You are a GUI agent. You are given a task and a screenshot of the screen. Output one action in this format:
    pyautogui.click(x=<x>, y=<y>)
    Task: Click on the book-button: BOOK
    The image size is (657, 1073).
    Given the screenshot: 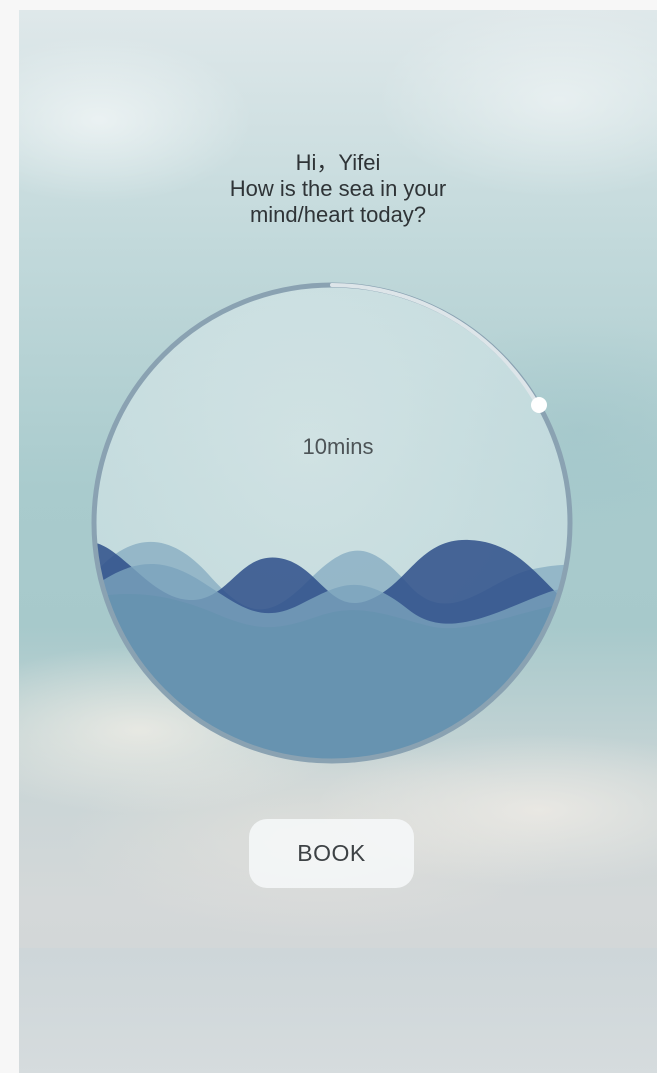 What is the action you would take?
    pyautogui.click(x=331, y=853)
    